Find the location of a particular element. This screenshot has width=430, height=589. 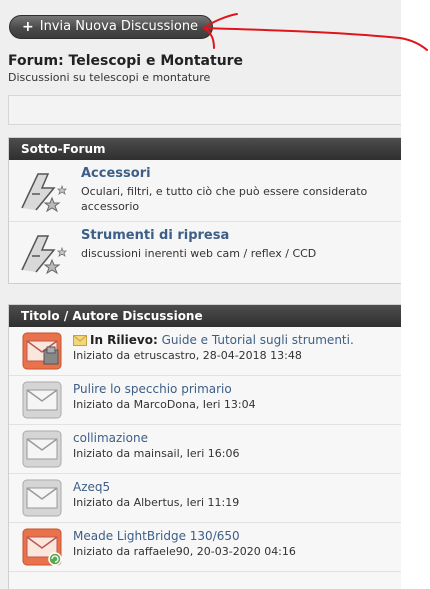

right-margin is located at coordinates (415, 294).